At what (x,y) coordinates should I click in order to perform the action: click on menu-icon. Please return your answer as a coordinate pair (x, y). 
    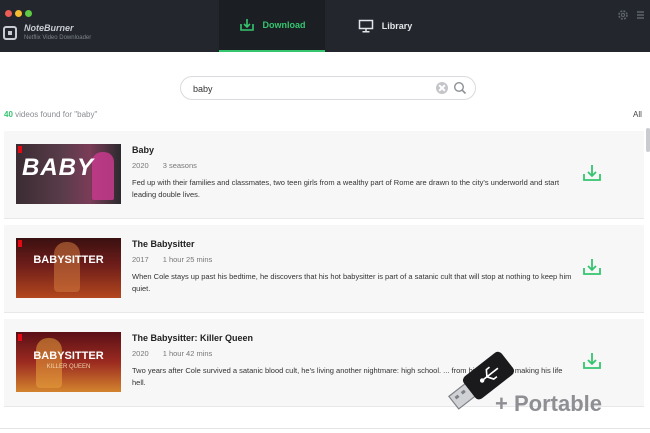
    Looking at the image, I should click on (640, 15).